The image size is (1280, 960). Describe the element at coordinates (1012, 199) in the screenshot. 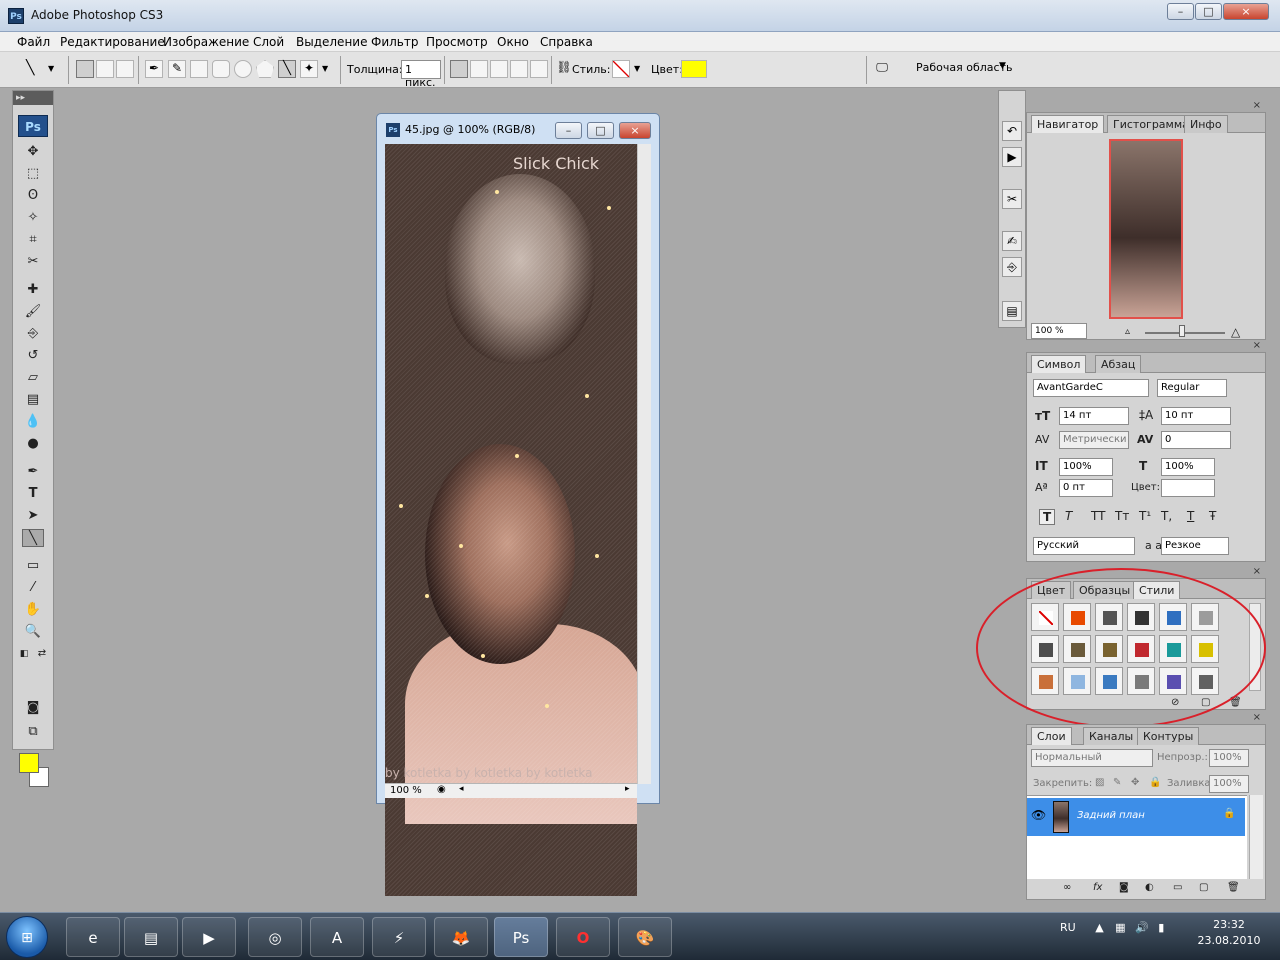

I see `tool-presets-icon: ✂` at that location.